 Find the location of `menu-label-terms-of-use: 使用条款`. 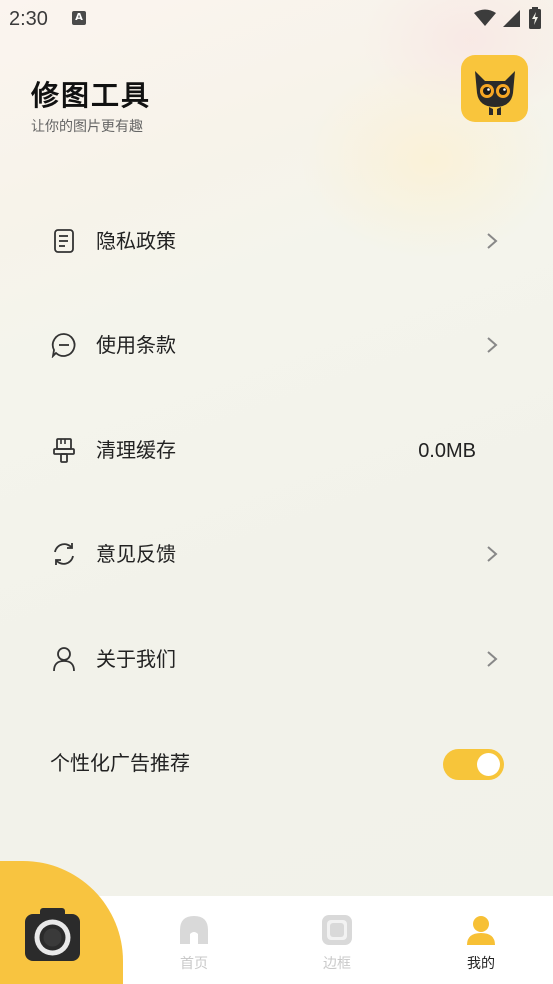

menu-label-terms-of-use: 使用条款 is located at coordinates (136, 345).